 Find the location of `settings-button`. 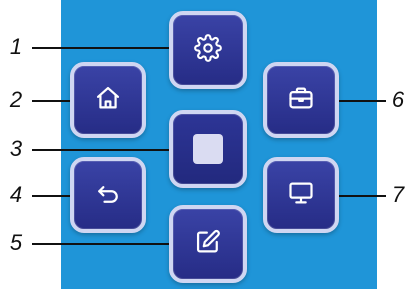

settings-button is located at coordinates (208, 50).